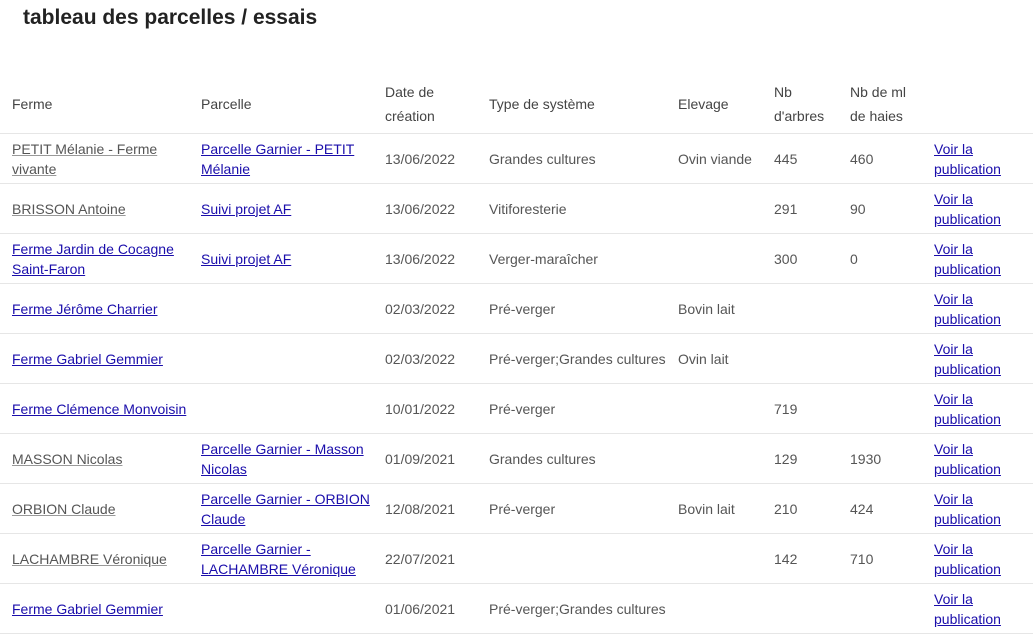 The image size is (1033, 635). I want to click on arbres-text: 719, so click(786, 408).